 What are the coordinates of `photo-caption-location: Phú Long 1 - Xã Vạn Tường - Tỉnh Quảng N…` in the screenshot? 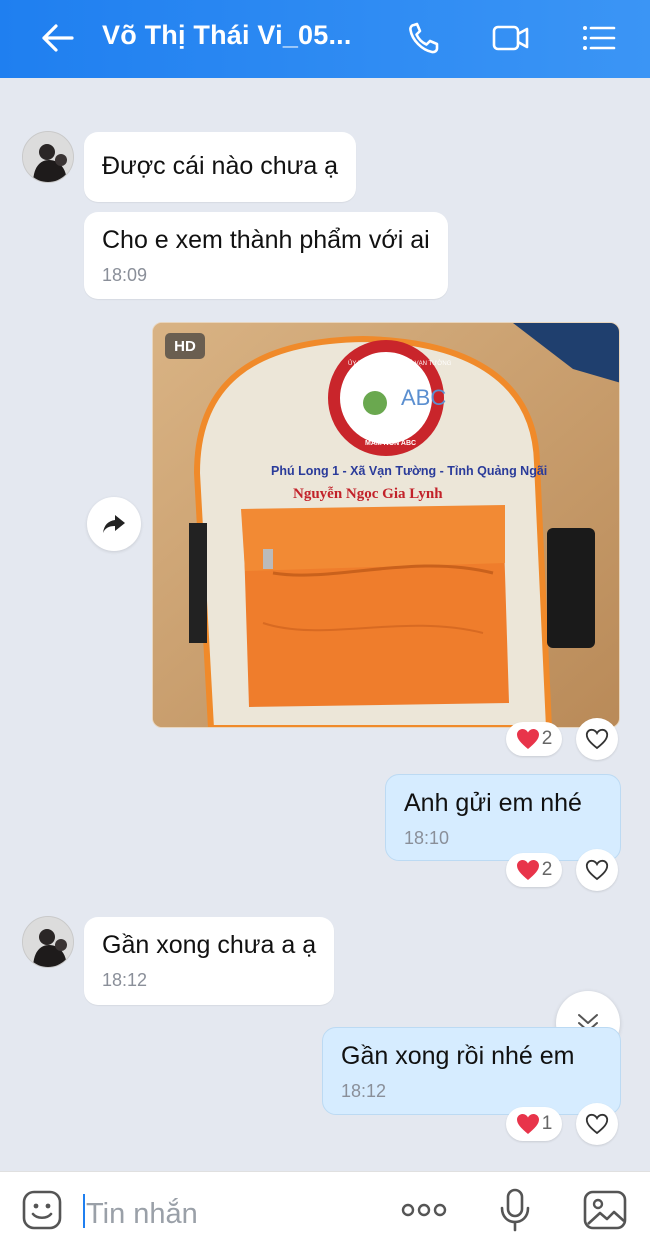 It's located at (409, 471).